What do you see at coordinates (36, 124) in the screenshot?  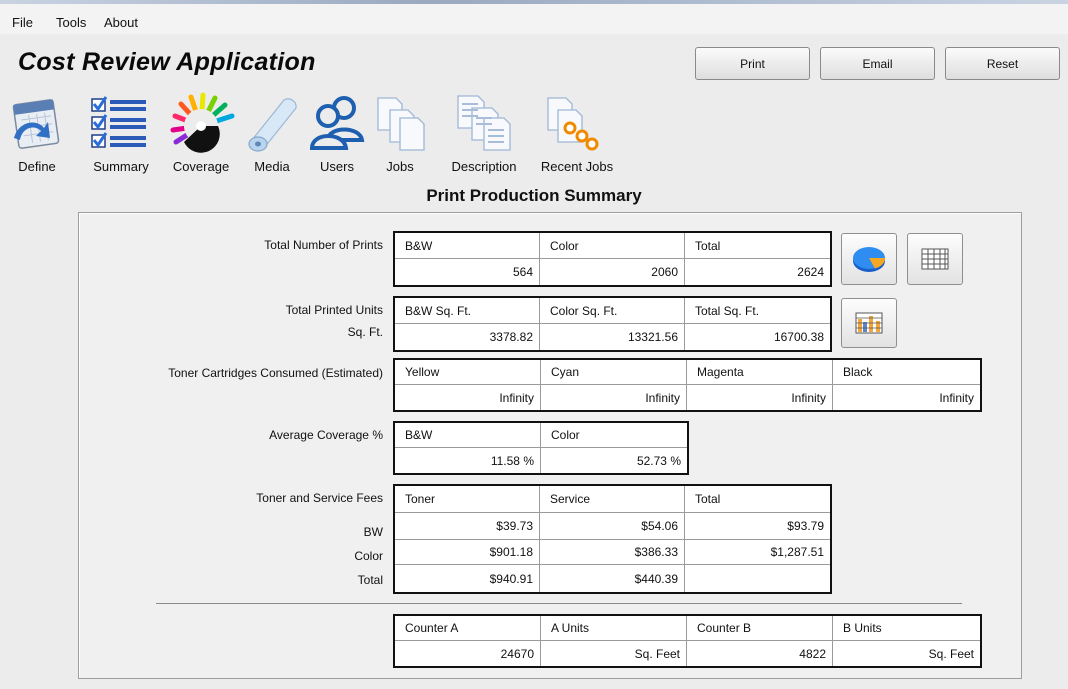 I see `calendar-refresh-icon` at bounding box center [36, 124].